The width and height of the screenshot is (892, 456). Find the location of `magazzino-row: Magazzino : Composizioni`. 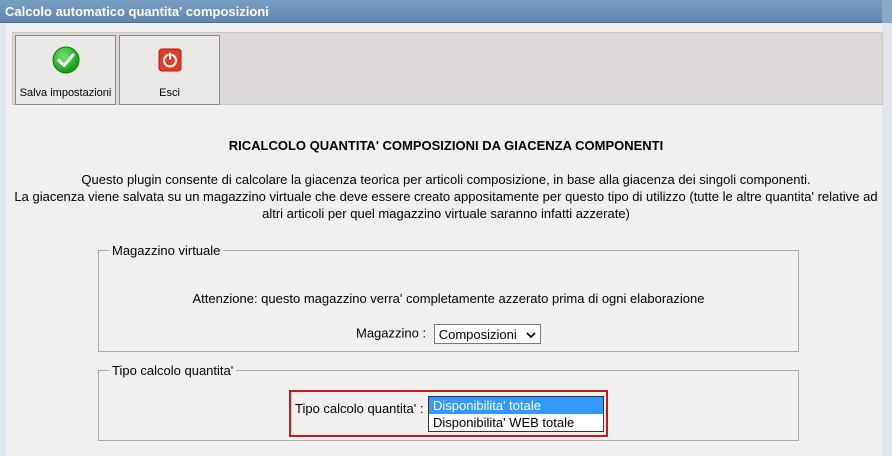

magazzino-row: Magazzino : Composizioni is located at coordinates (449, 335).